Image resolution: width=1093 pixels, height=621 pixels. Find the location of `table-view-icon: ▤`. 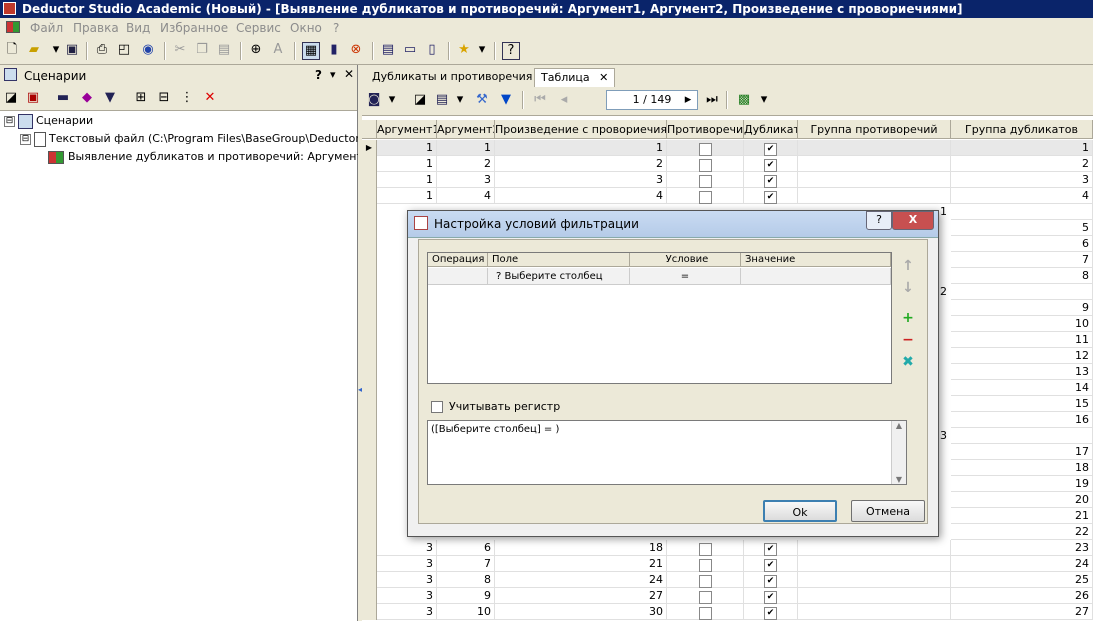

table-view-icon: ▤ is located at coordinates (442, 100).